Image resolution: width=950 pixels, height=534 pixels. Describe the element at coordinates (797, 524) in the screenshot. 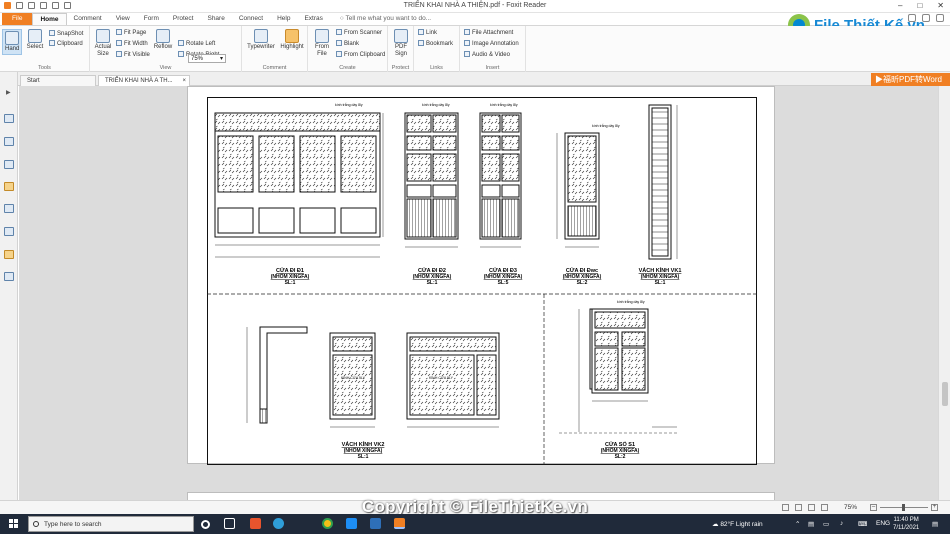

I see `tray-chevron-icon: ⌃` at that location.